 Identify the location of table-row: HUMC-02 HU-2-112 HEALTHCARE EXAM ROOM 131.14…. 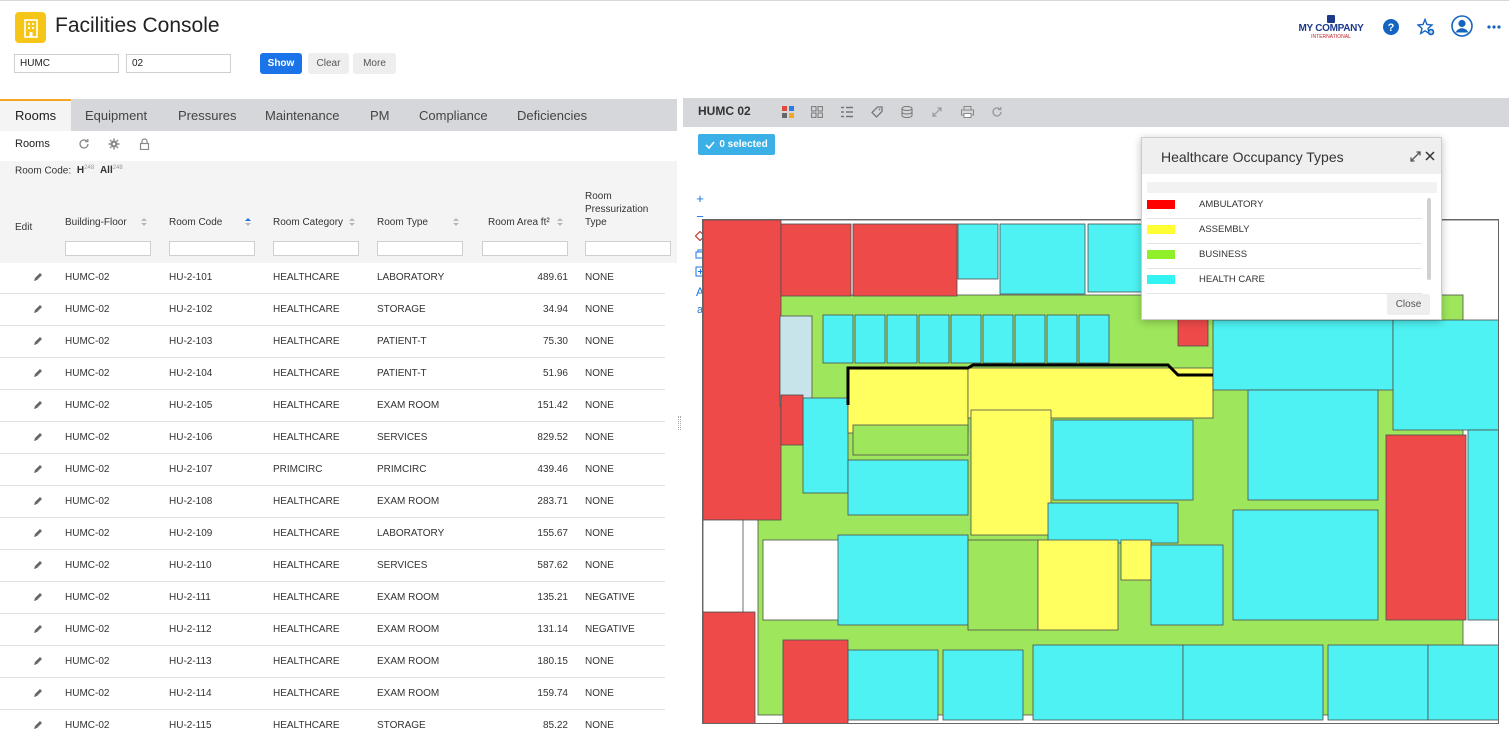
(332, 630).